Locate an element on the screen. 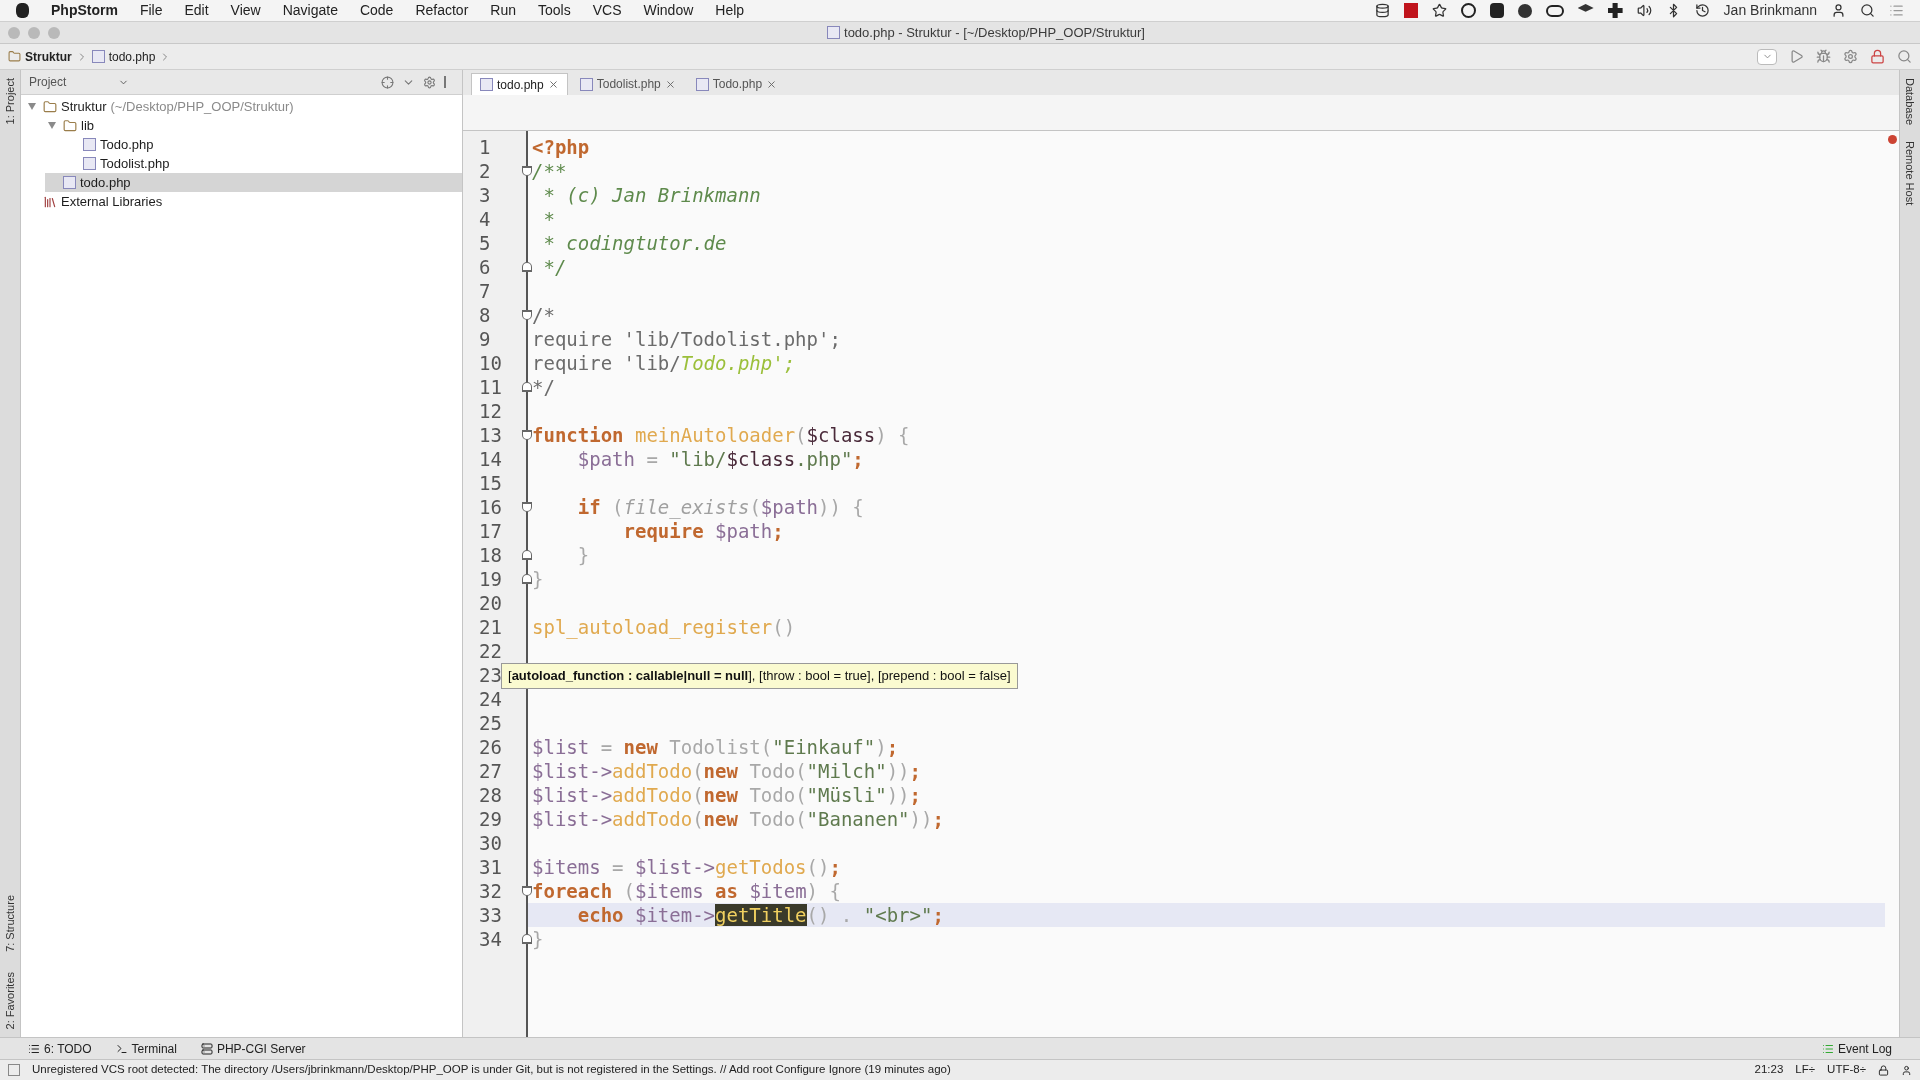  code-line: echo $item->getTitle() . "<br>"; is located at coordinates (760, 915).